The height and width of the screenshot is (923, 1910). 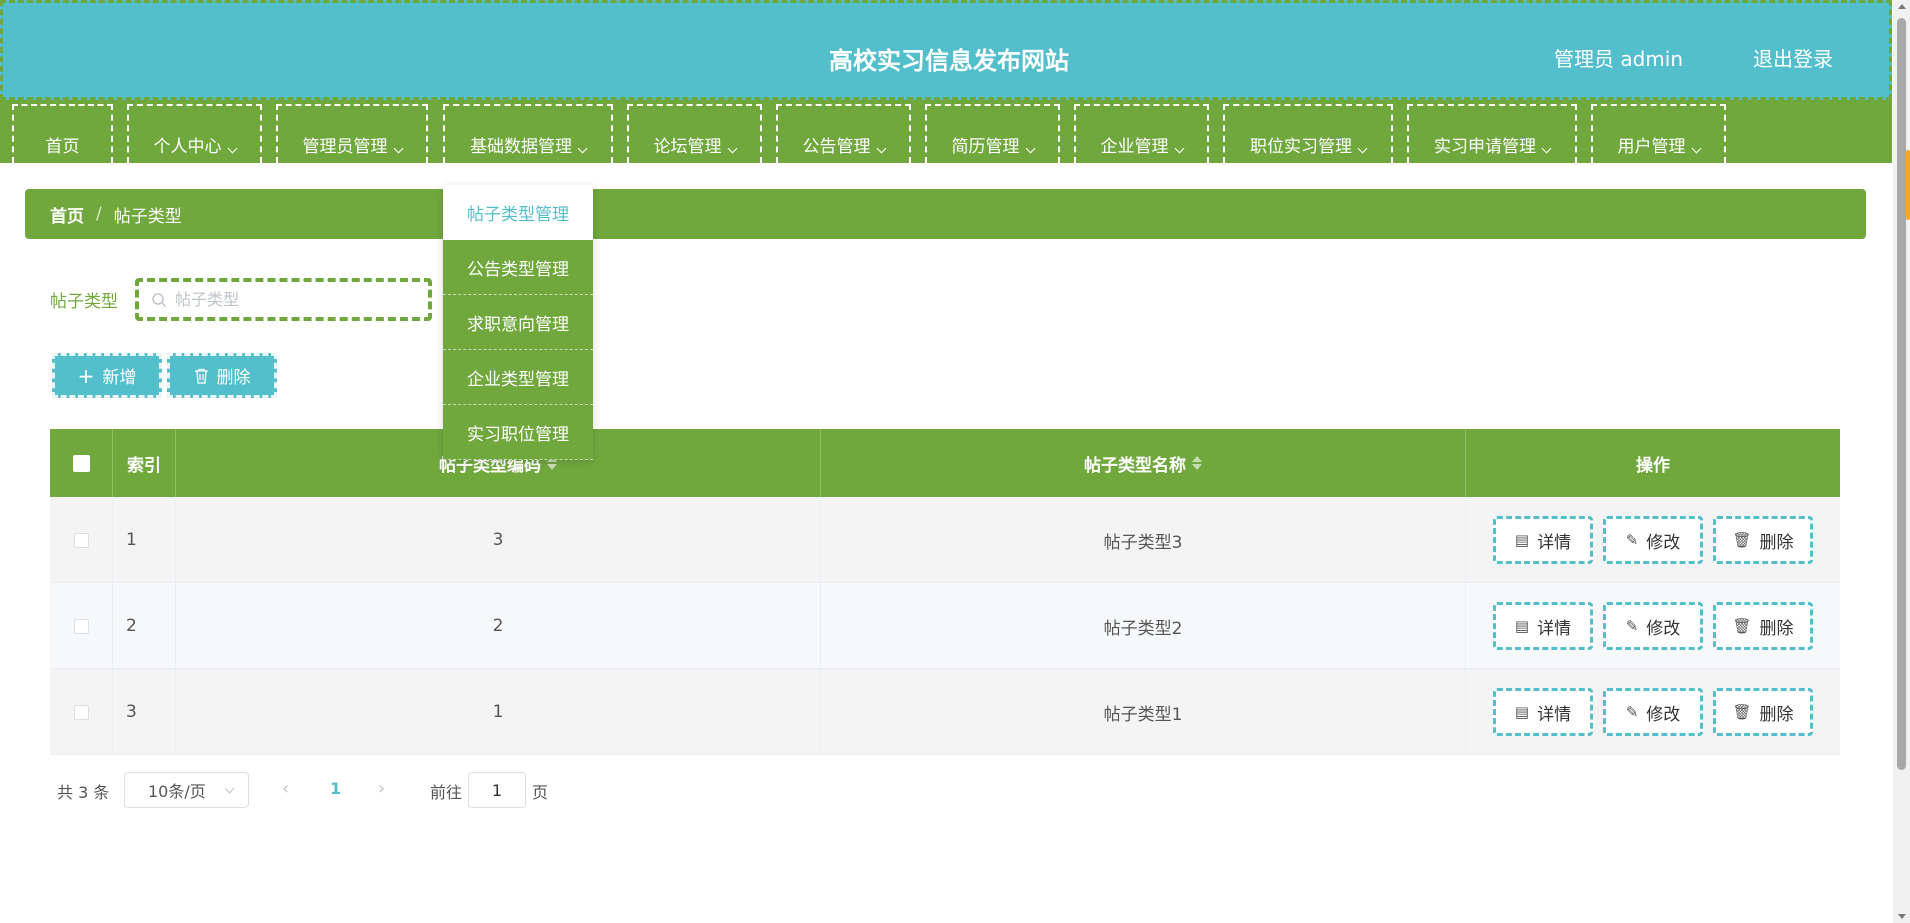 I want to click on nav-item-company: 企业管理, so click(x=1141, y=133).